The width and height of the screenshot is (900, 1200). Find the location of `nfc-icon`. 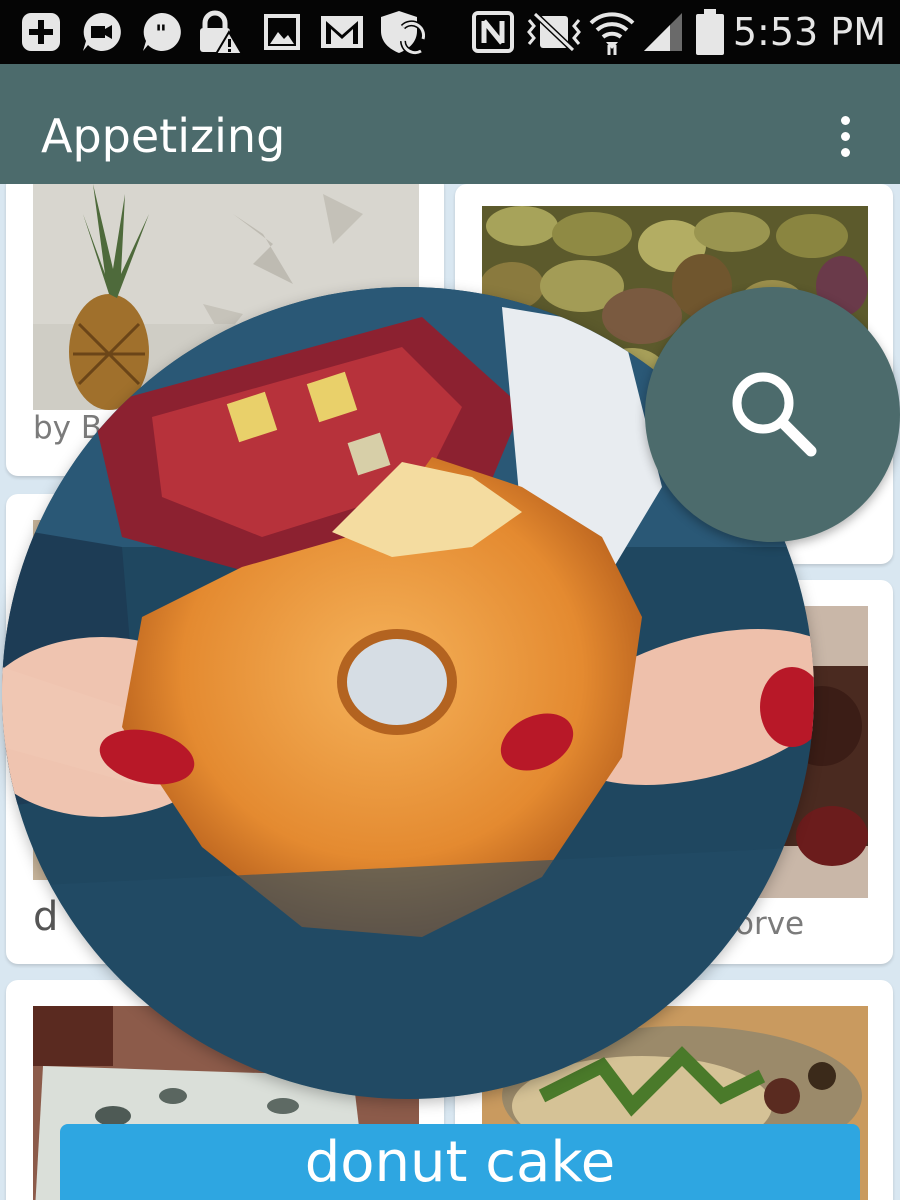

nfc-icon is located at coordinates (493, 32).